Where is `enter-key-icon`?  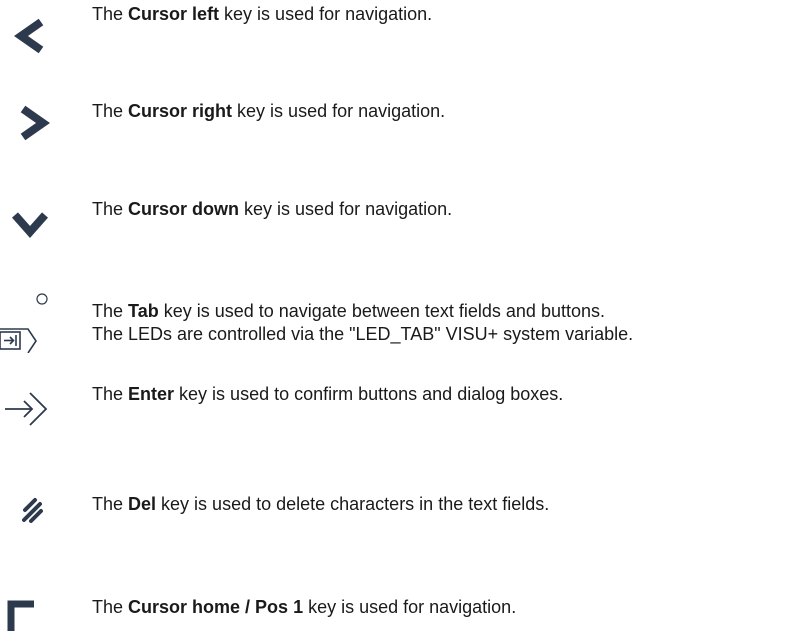 enter-key-icon is located at coordinates (30, 411).